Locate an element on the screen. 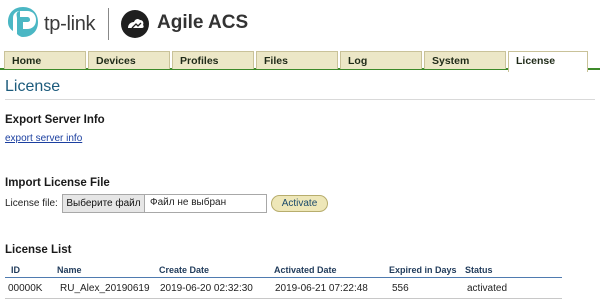 The width and height of the screenshot is (600, 306). export-server-info-link: export server info is located at coordinates (43, 138).